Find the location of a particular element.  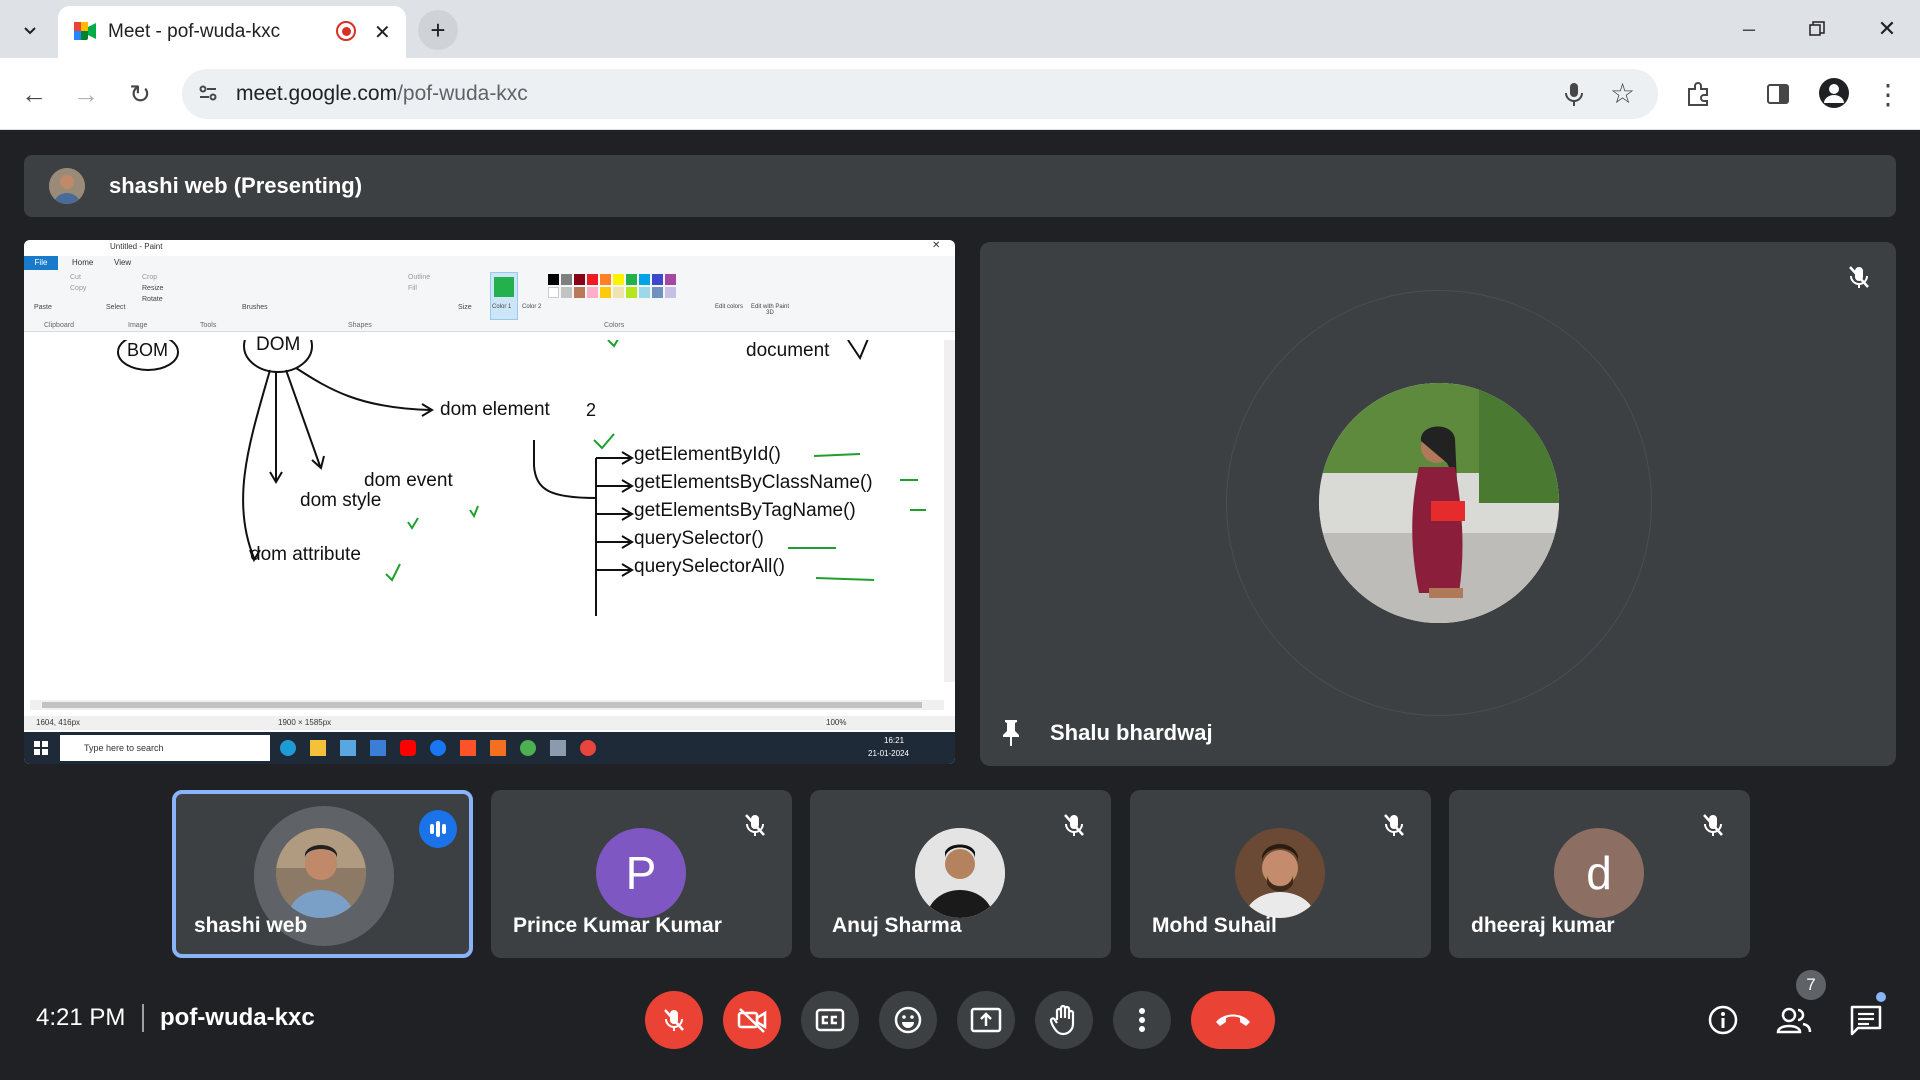

url-text: meet.google.com/pof-wuda-kxc is located at coordinates (382, 94).